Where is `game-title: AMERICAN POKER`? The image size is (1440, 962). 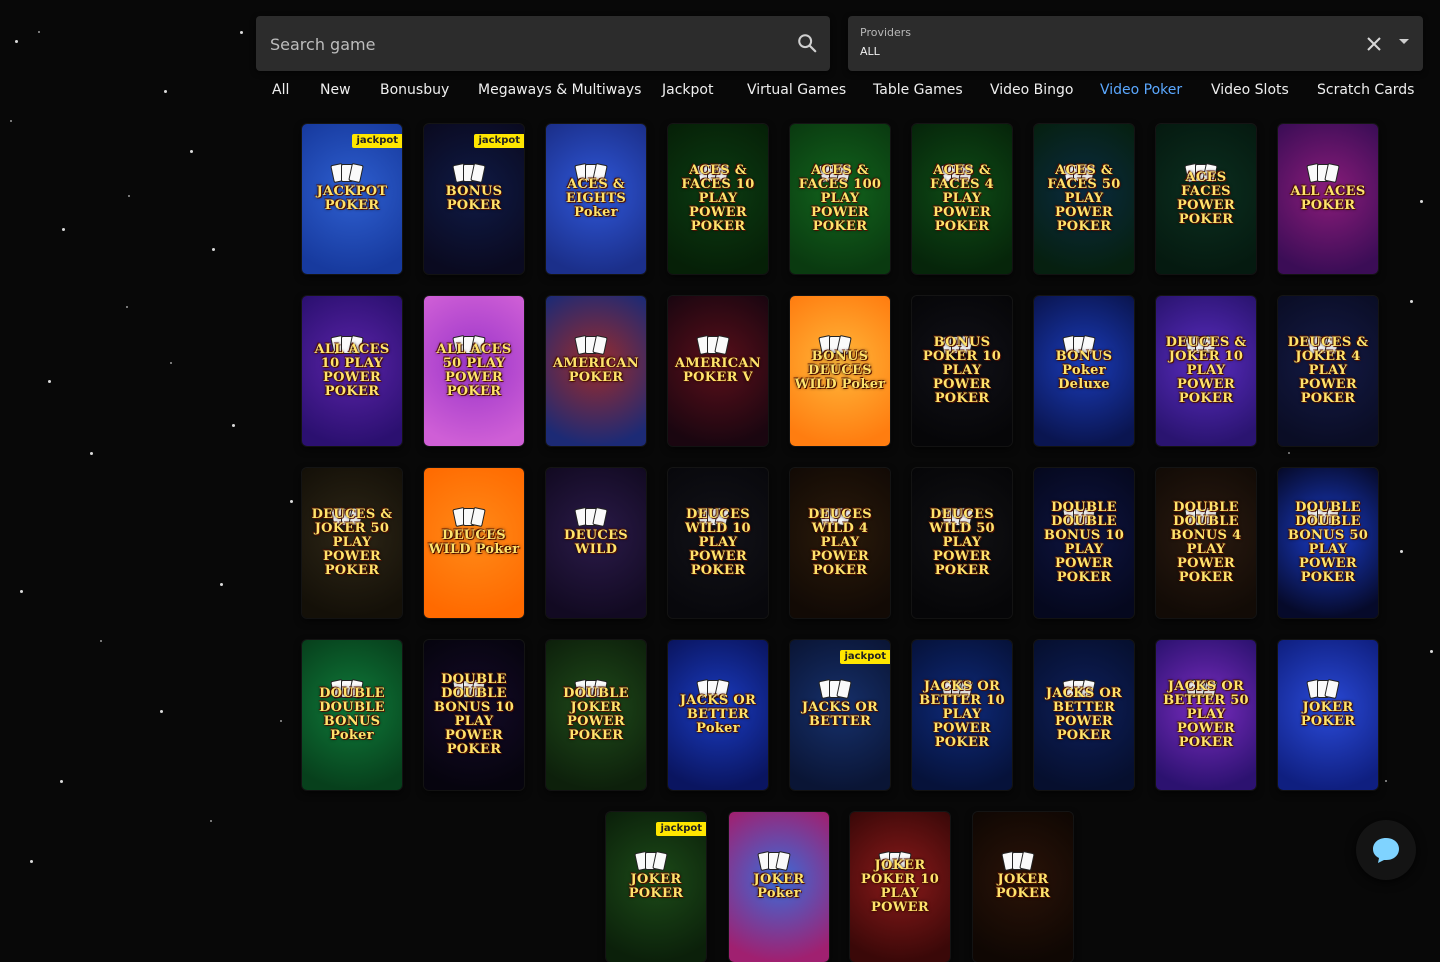 game-title: AMERICAN POKER is located at coordinates (596, 370).